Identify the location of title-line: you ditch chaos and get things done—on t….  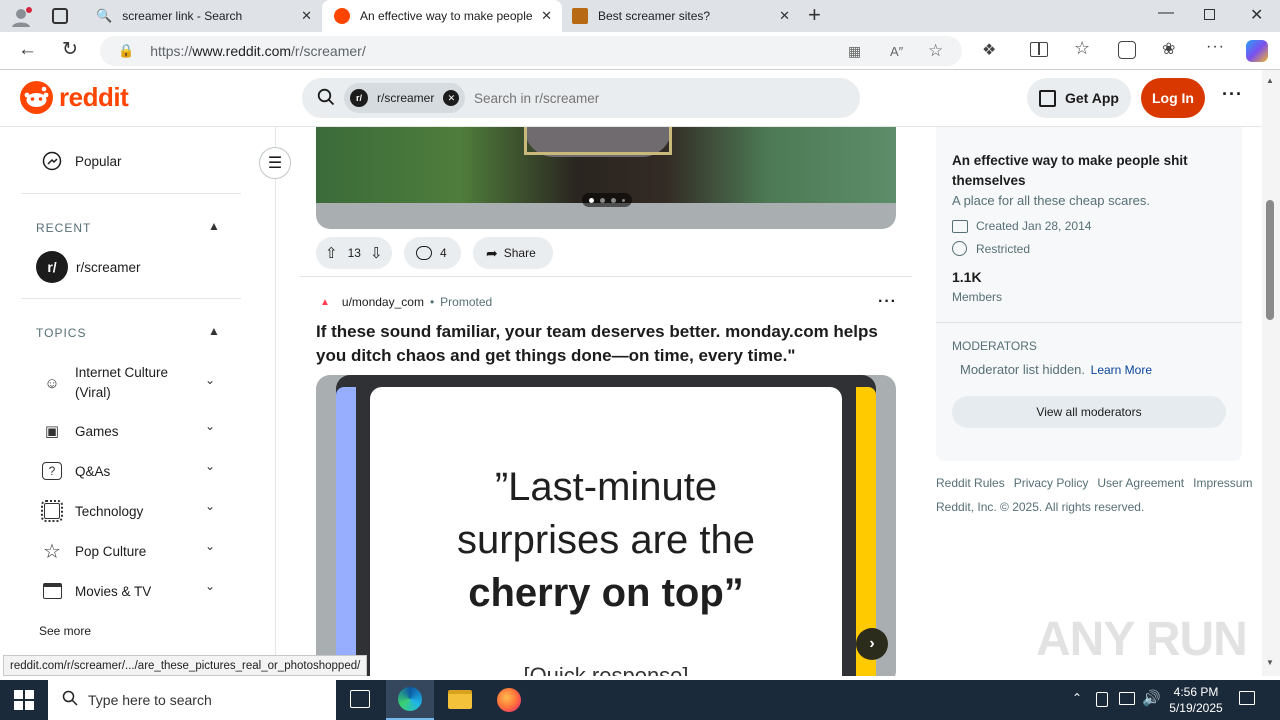
(556, 355).